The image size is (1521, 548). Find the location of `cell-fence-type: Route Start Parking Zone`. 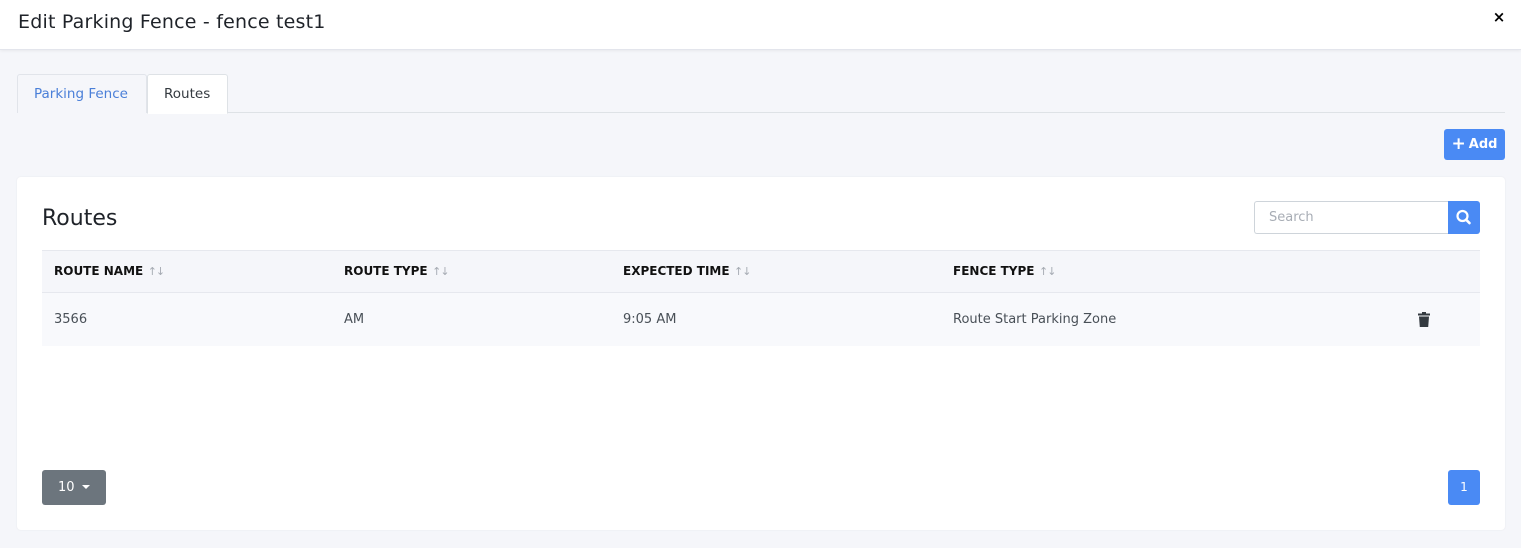

cell-fence-type: Route Start Parking Zone is located at coordinates (1035, 319).